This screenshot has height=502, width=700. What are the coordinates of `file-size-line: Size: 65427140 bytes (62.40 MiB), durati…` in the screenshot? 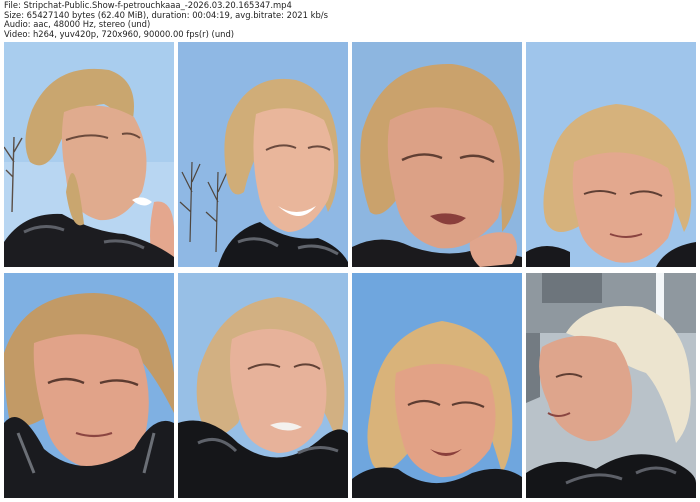 It's located at (166, 15).